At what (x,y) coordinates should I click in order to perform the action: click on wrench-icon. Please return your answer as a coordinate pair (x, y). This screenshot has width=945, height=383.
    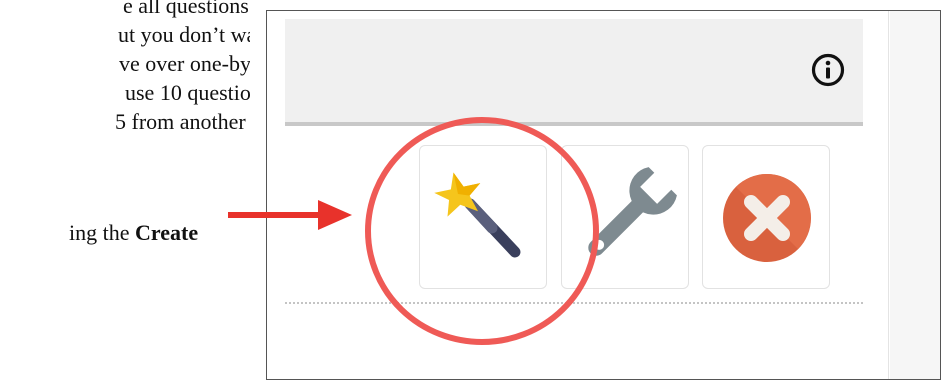
    Looking at the image, I should click on (632, 211).